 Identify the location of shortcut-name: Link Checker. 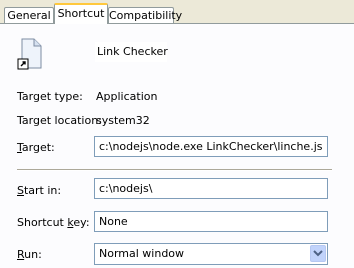
(131, 52).